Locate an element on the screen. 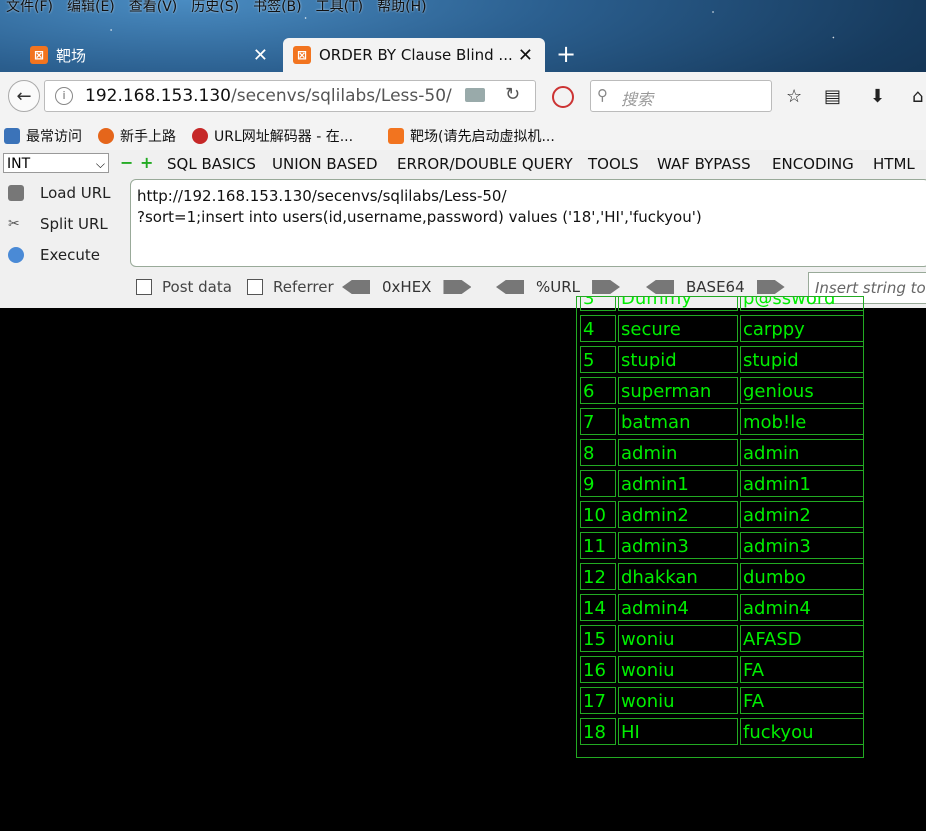 The width and height of the screenshot is (926, 831). tab-target-range: ⊠ 靶场 ✕ is located at coordinates (150, 55).